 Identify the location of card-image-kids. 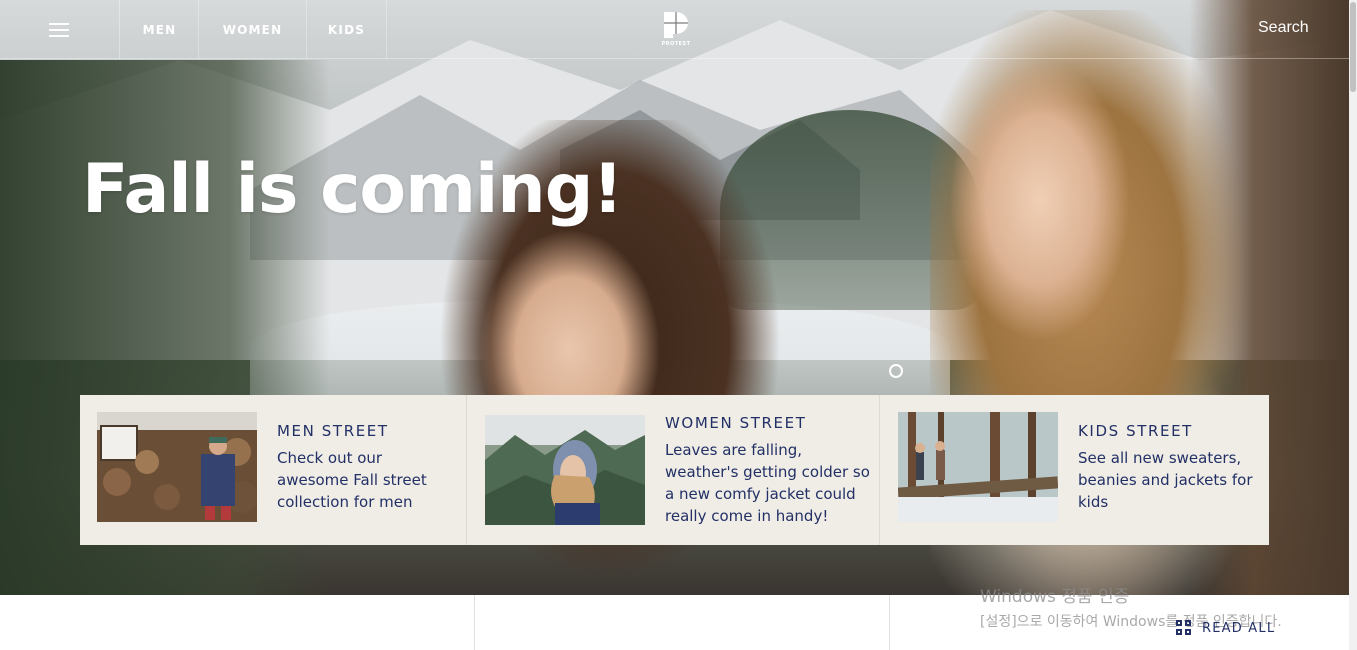
(978, 467).